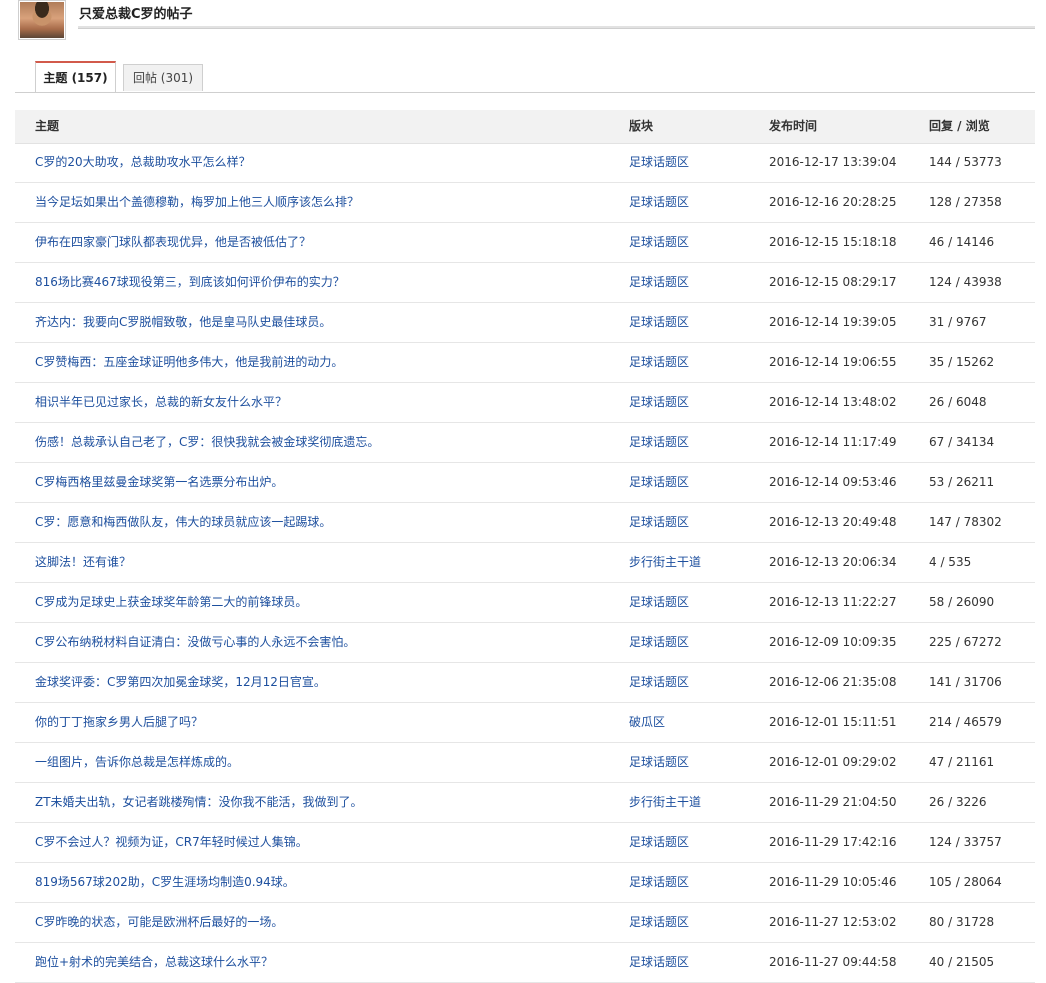 The height and width of the screenshot is (983, 1046). Describe the element at coordinates (965, 642) in the screenshot. I see `reply-view-count: 225 / 67272` at that location.